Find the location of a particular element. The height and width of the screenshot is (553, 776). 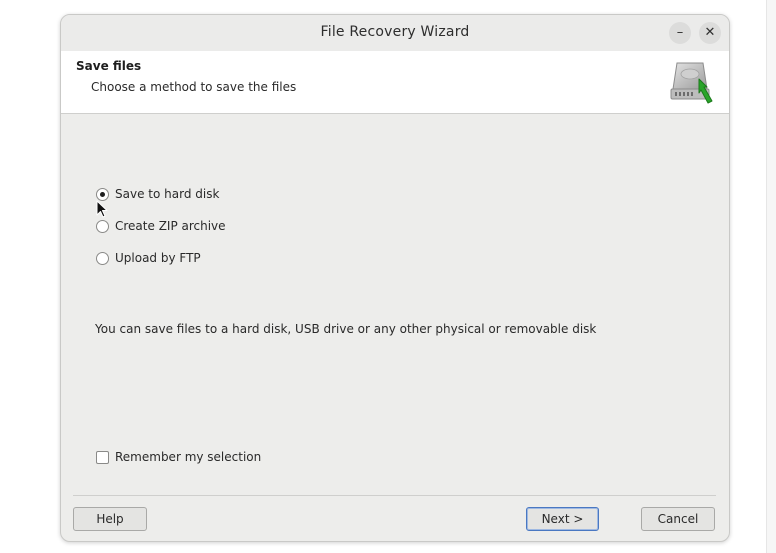

close-icon: ✕ is located at coordinates (710, 32).